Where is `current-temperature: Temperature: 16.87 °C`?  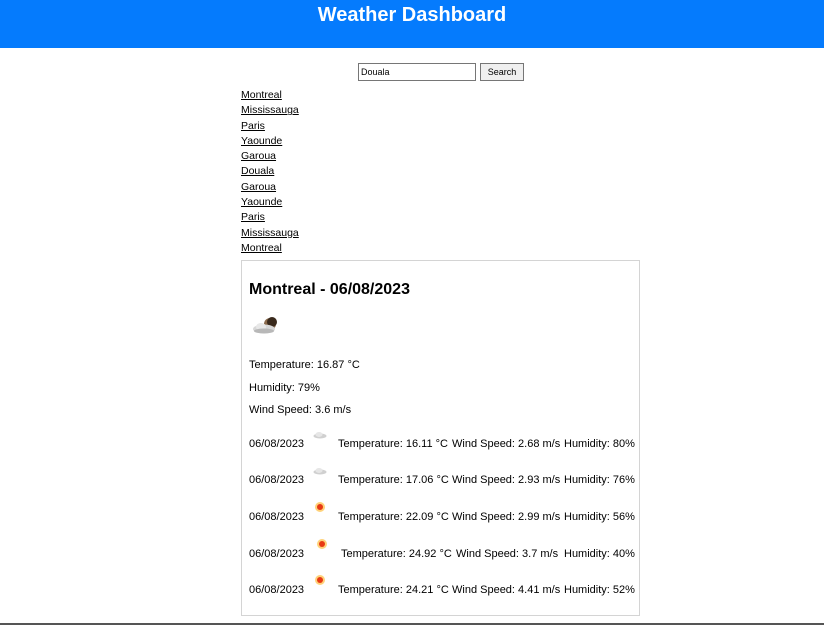
current-temperature: Temperature: 16.87 °C is located at coordinates (304, 365).